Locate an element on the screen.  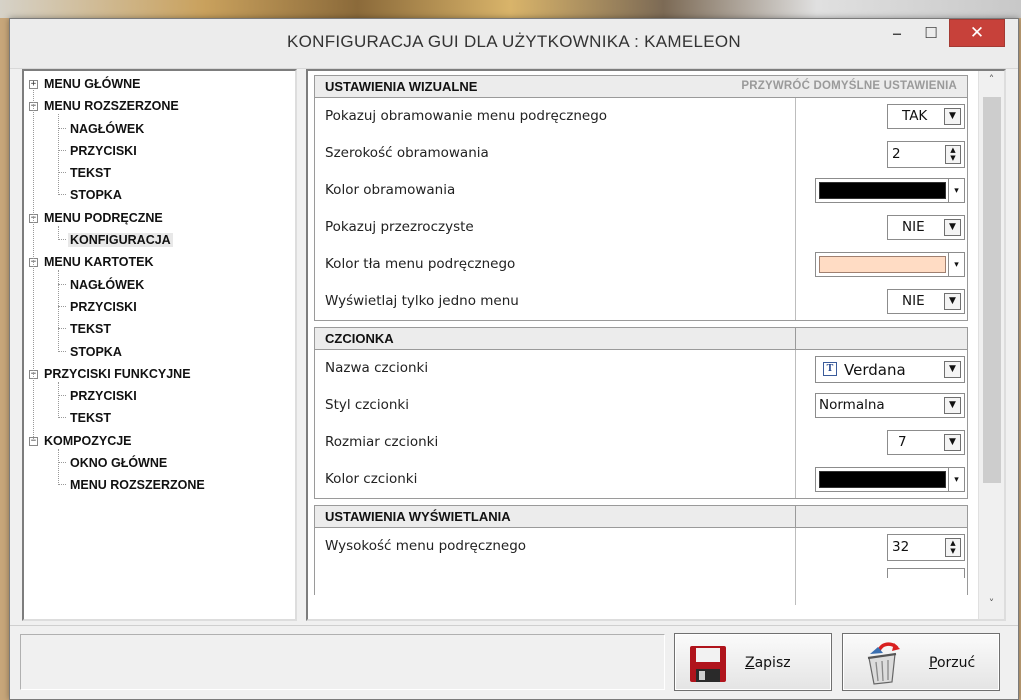
tree-item: − MENU ROZSZERZONE is located at coordinates (159, 109).